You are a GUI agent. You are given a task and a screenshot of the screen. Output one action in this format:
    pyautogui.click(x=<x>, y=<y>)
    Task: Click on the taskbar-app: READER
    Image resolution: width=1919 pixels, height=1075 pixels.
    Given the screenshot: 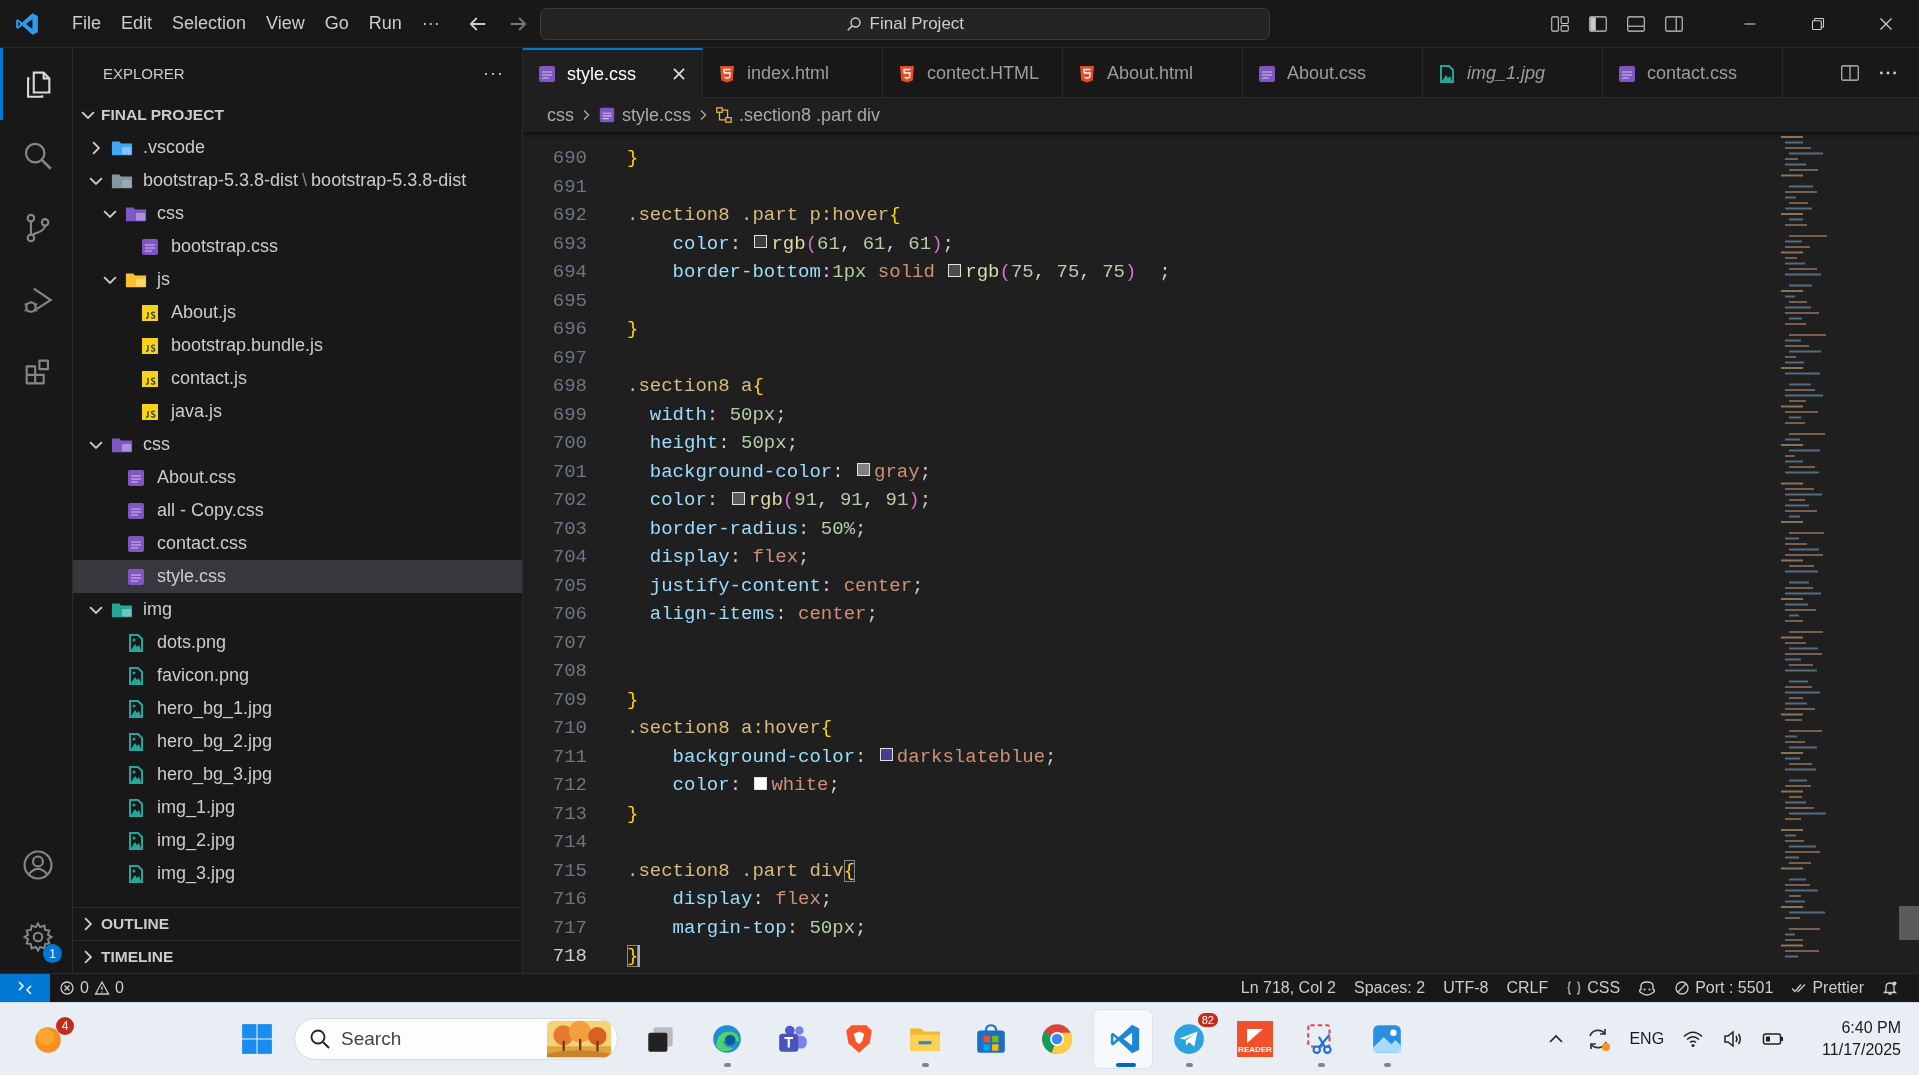 What is the action you would take?
    pyautogui.click(x=1255, y=1039)
    